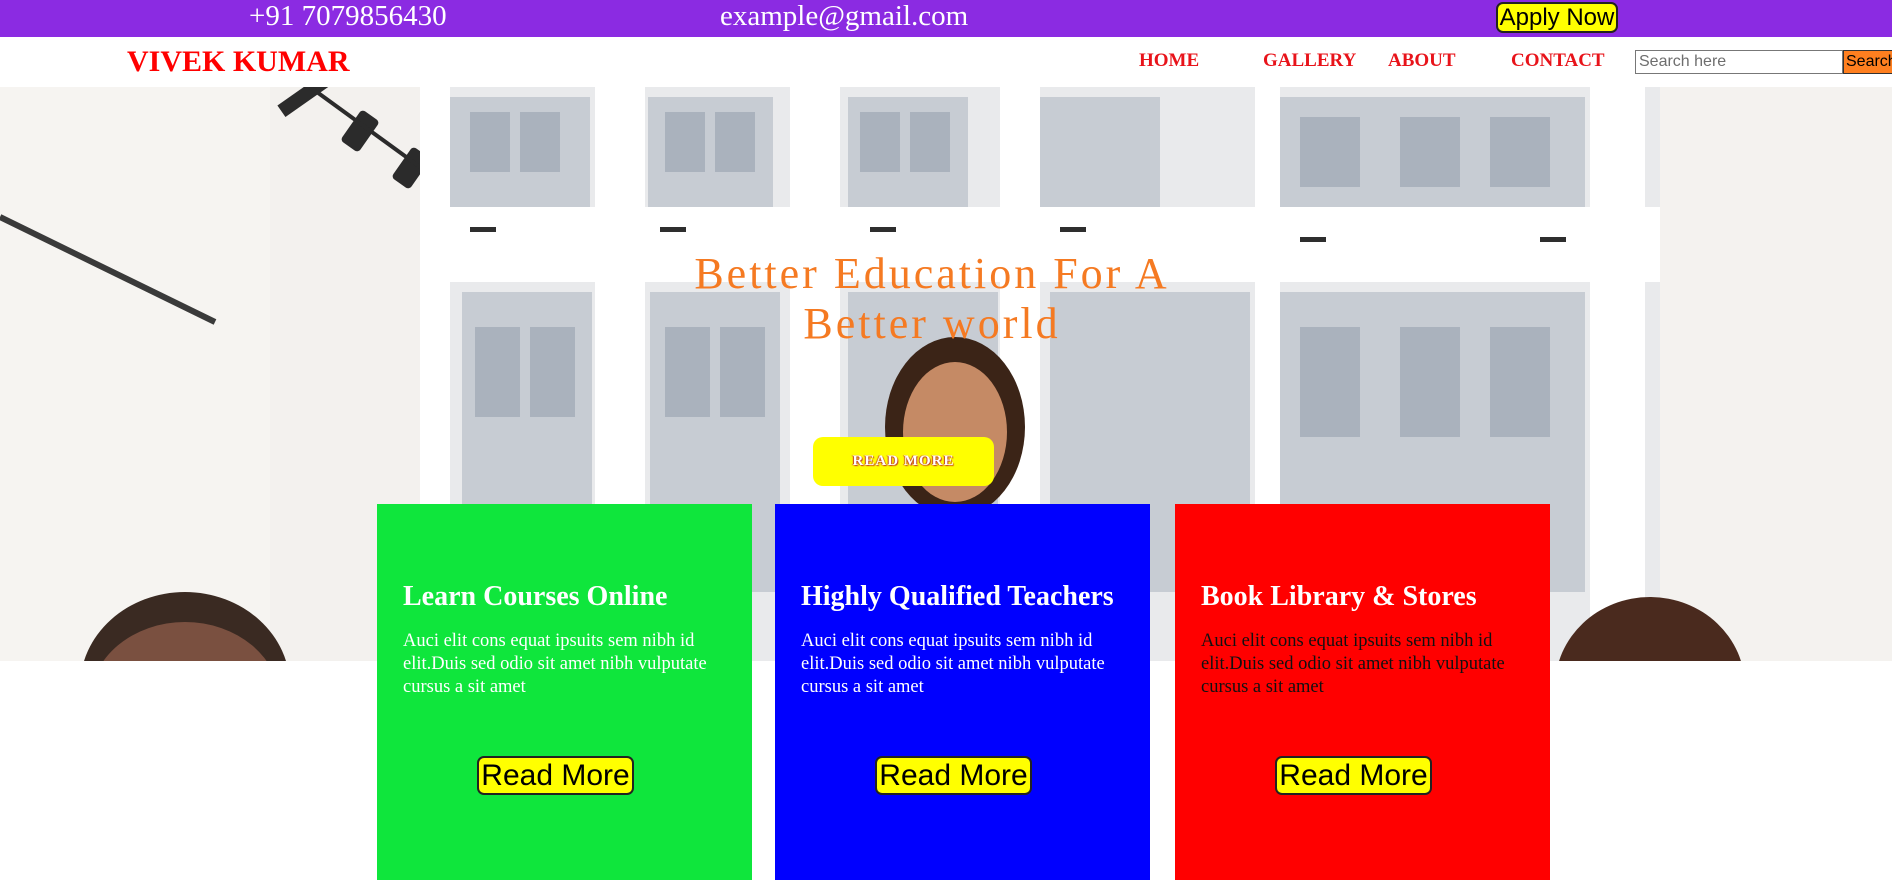 The width and height of the screenshot is (1892, 890). What do you see at coordinates (903, 461) in the screenshot?
I see `hero-read-more-button: READ MORE` at bounding box center [903, 461].